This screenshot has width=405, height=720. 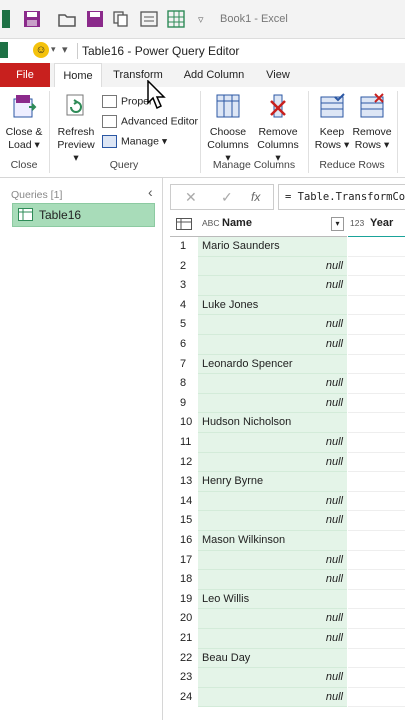 I want to click on table-menu-button, so click(x=184, y=224).